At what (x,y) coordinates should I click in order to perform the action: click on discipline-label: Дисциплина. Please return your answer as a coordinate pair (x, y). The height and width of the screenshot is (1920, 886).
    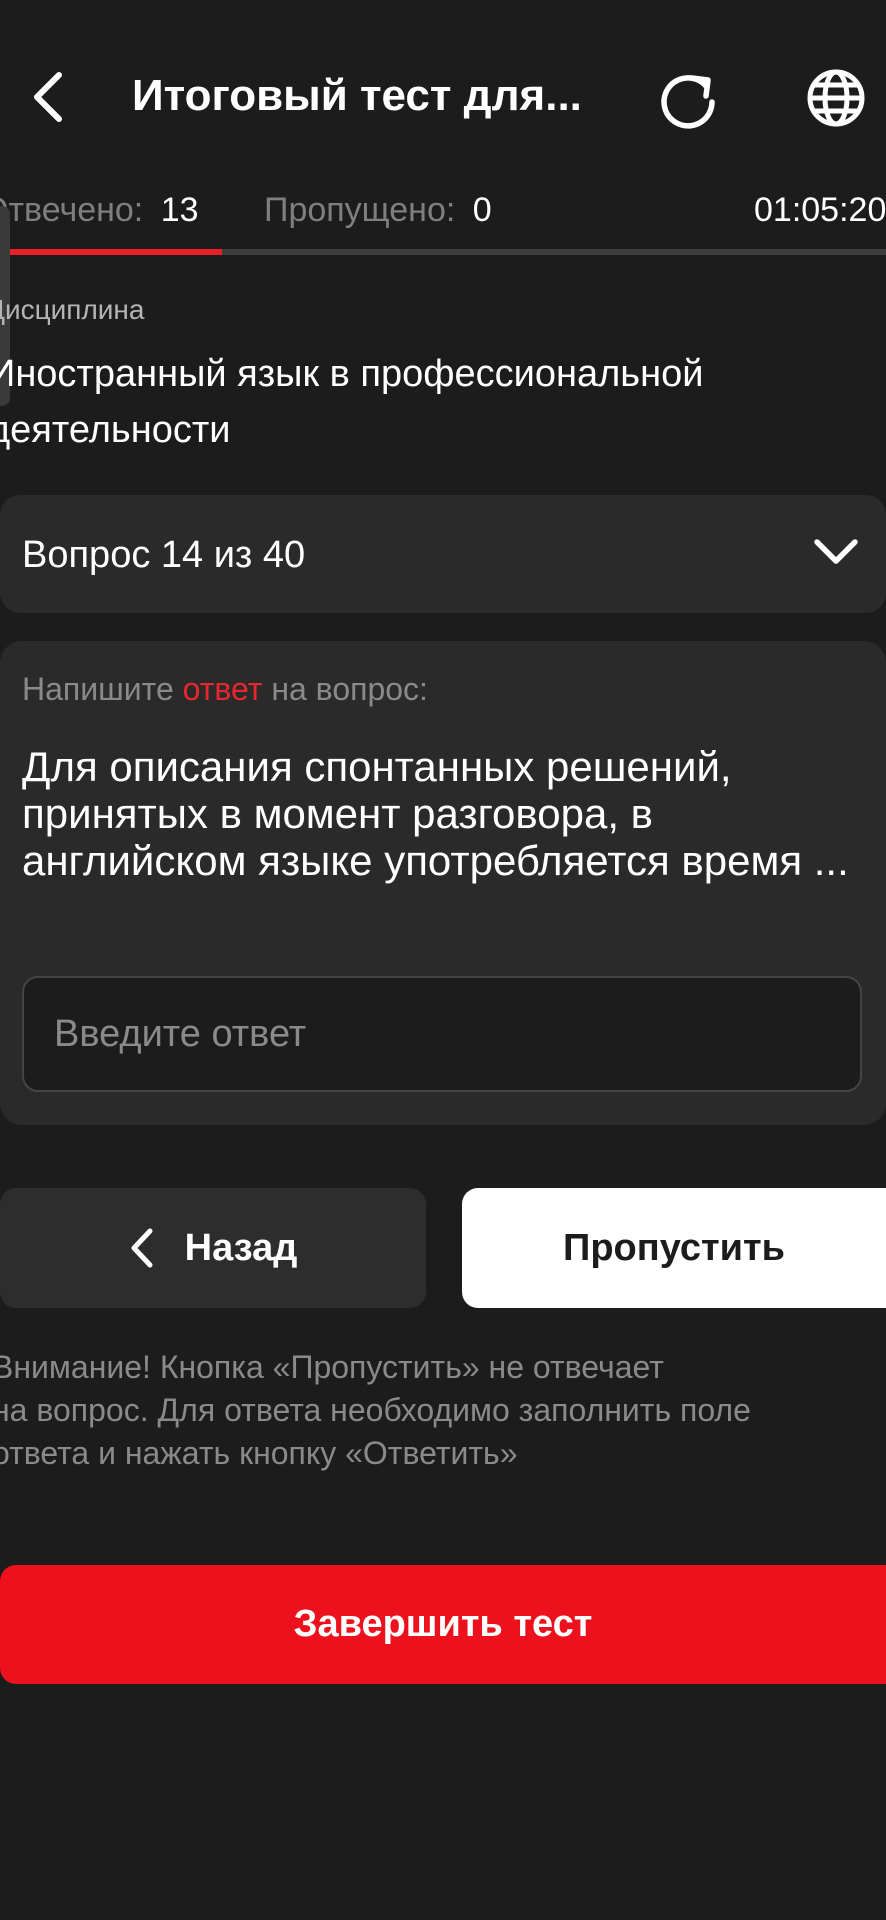
    Looking at the image, I should click on (72, 309).